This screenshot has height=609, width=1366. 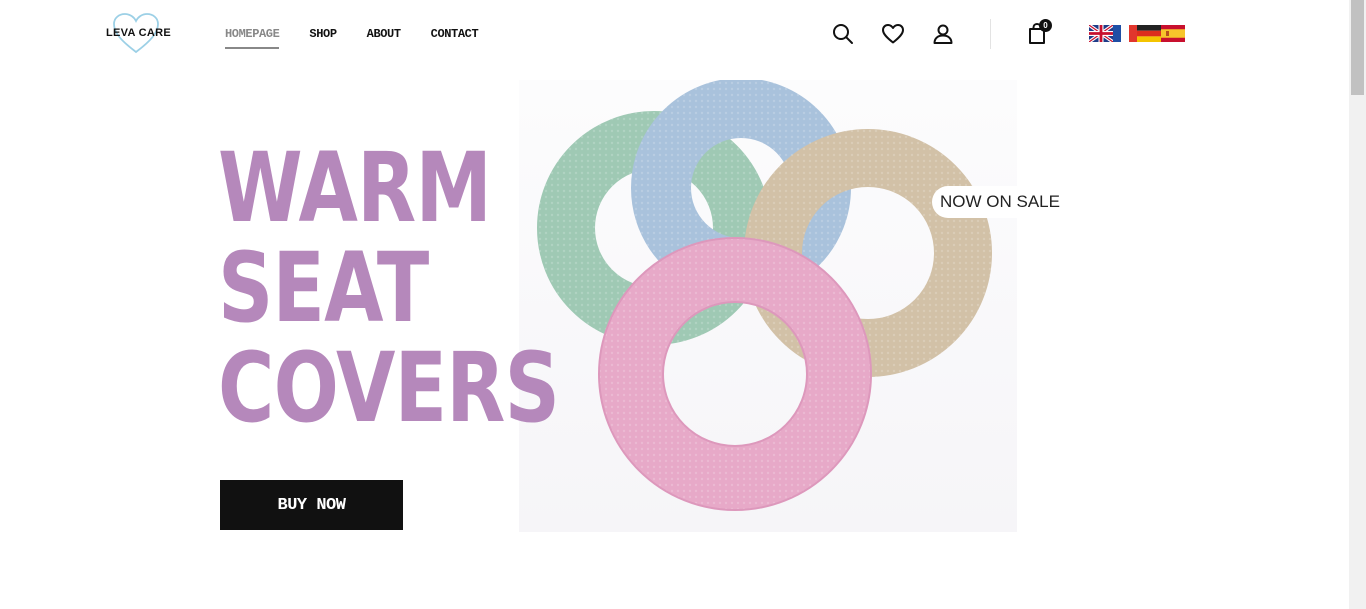 What do you see at coordinates (674, 35) in the screenshot?
I see `site-header: LEVA CARE HOMEPAGE SHOP ABOUT CONTACT 0` at bounding box center [674, 35].